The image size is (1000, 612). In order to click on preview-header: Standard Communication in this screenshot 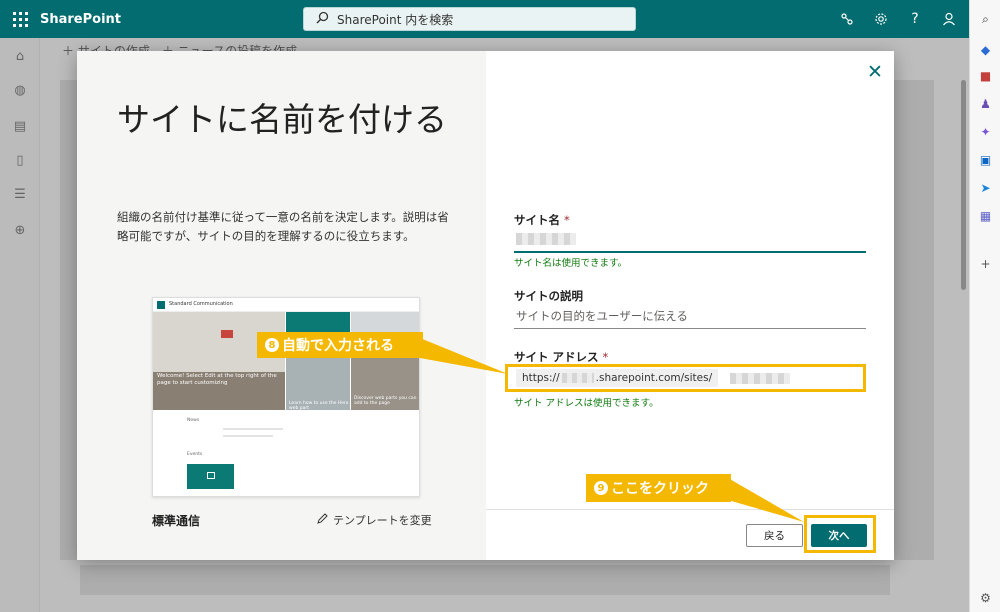, I will do `click(286, 305)`.